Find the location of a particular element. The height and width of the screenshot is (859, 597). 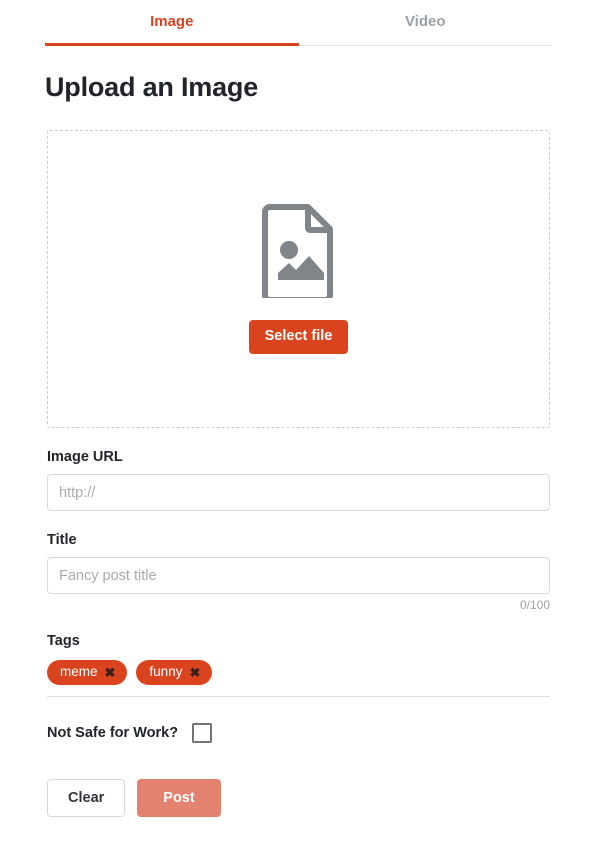

tag-chip: meme ✖ is located at coordinates (87, 672).